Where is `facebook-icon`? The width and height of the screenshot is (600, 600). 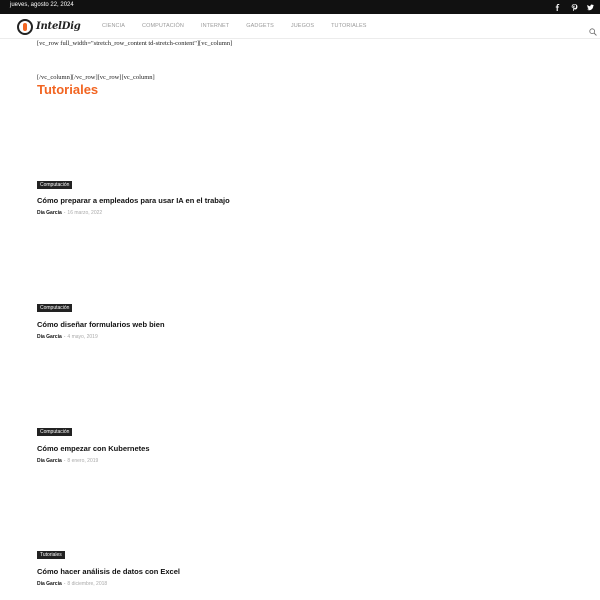
facebook-icon is located at coordinates (557, 7).